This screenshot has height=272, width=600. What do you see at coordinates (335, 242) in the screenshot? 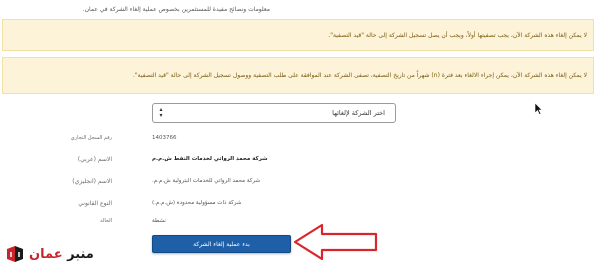
I see `pointing-arrow-icon` at bounding box center [335, 242].